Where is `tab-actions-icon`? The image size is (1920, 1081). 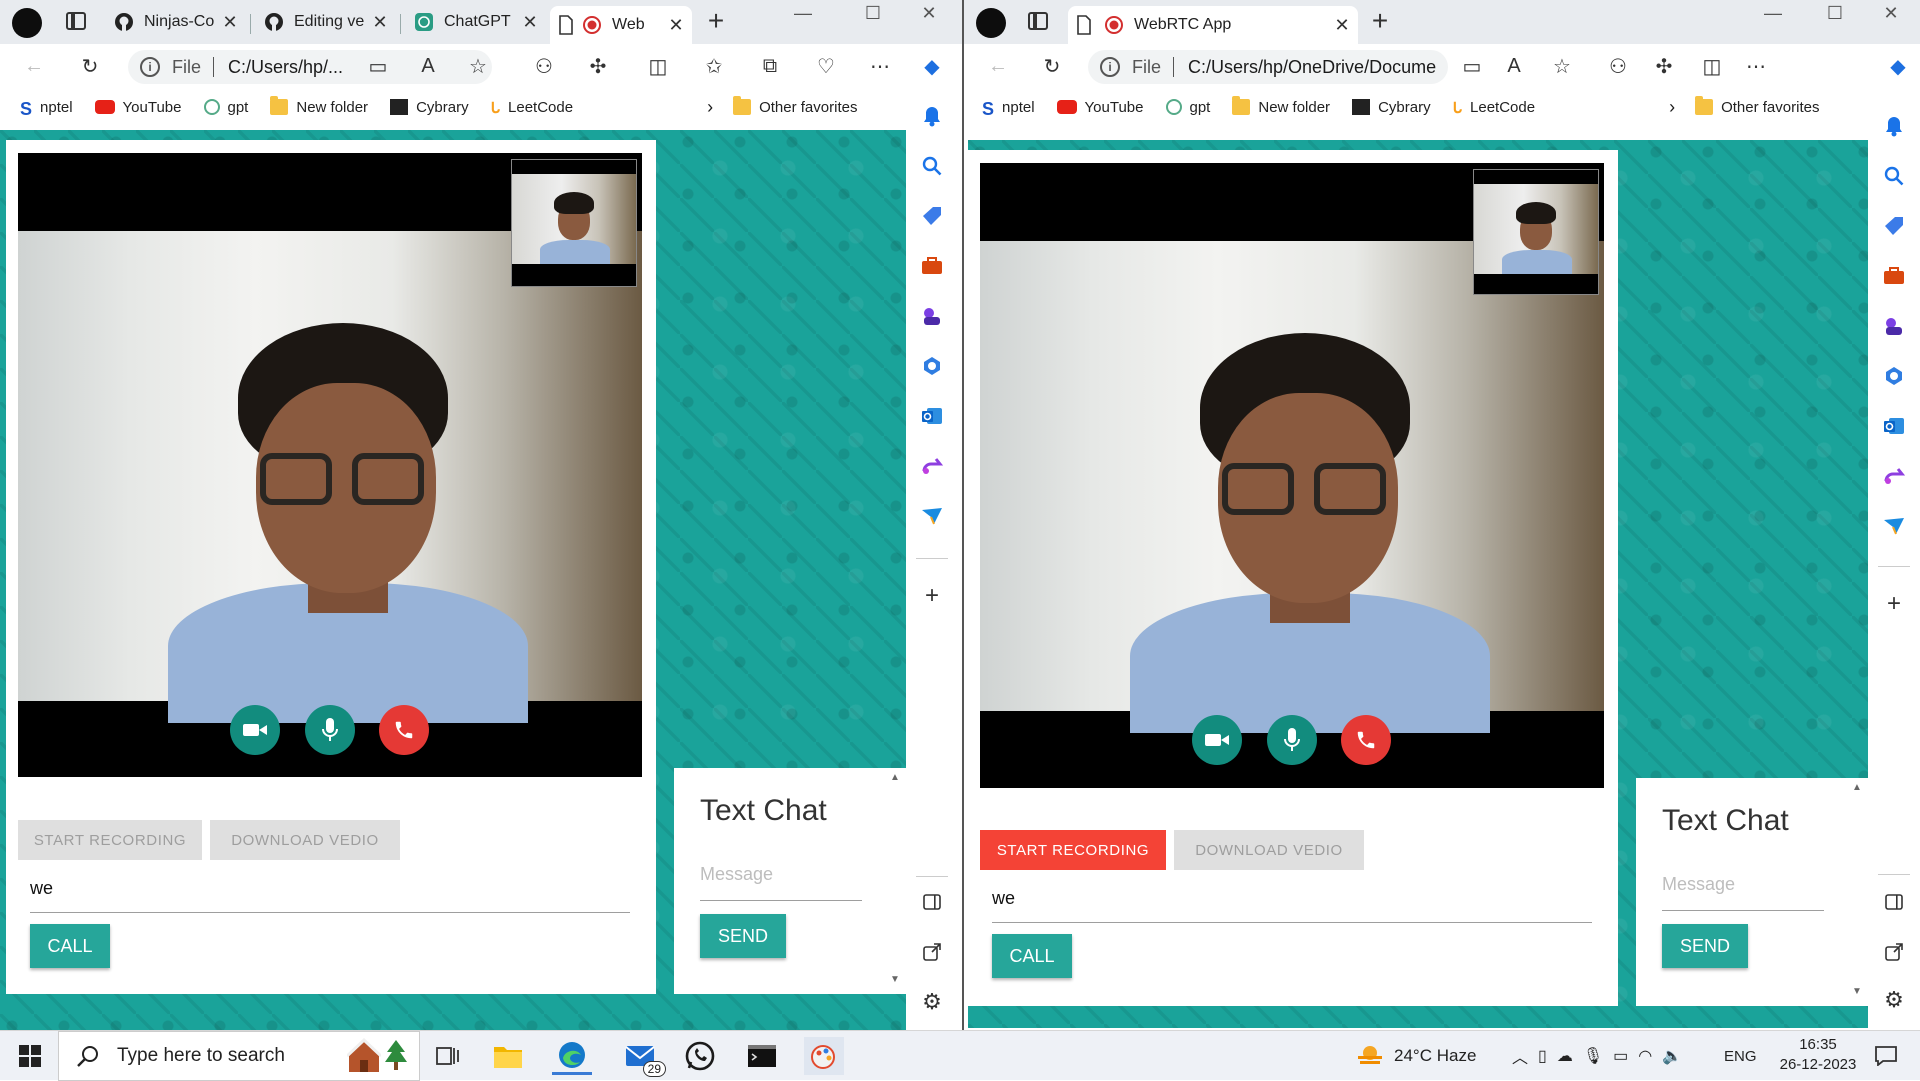 tab-actions-icon is located at coordinates (76, 21).